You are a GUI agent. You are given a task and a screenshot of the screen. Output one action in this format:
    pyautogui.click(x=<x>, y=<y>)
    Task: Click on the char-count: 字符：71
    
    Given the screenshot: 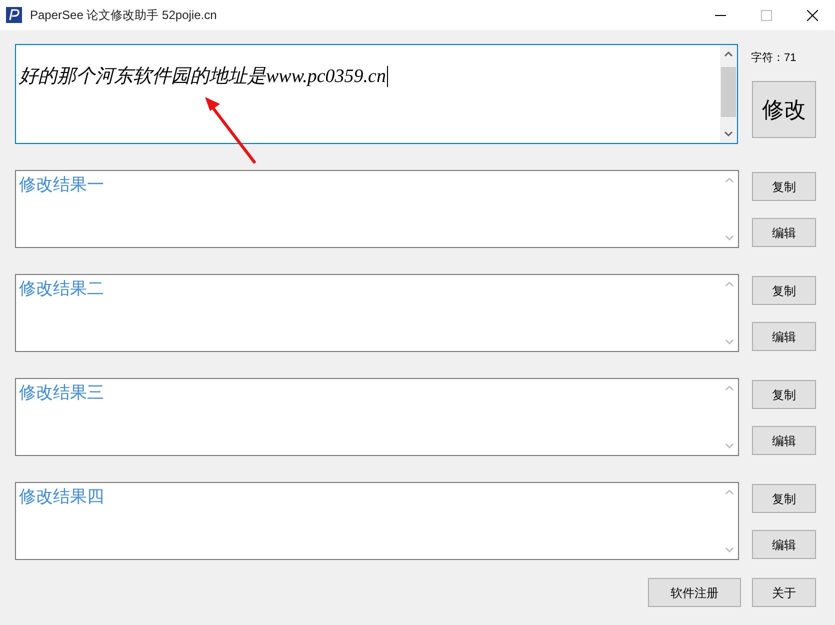 What is the action you would take?
    pyautogui.click(x=774, y=58)
    